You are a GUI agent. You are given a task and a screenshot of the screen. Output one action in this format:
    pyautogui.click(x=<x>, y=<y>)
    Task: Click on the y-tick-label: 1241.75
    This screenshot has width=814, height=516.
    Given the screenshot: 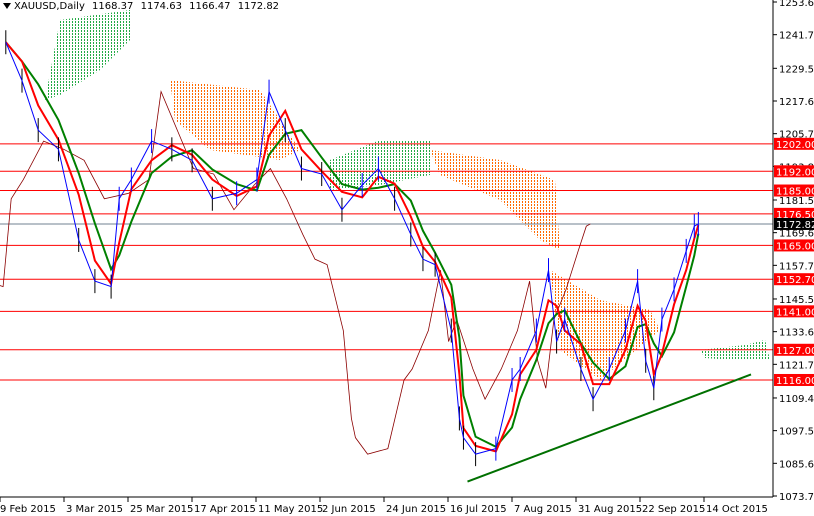 What is the action you would take?
    pyautogui.click(x=796, y=36)
    